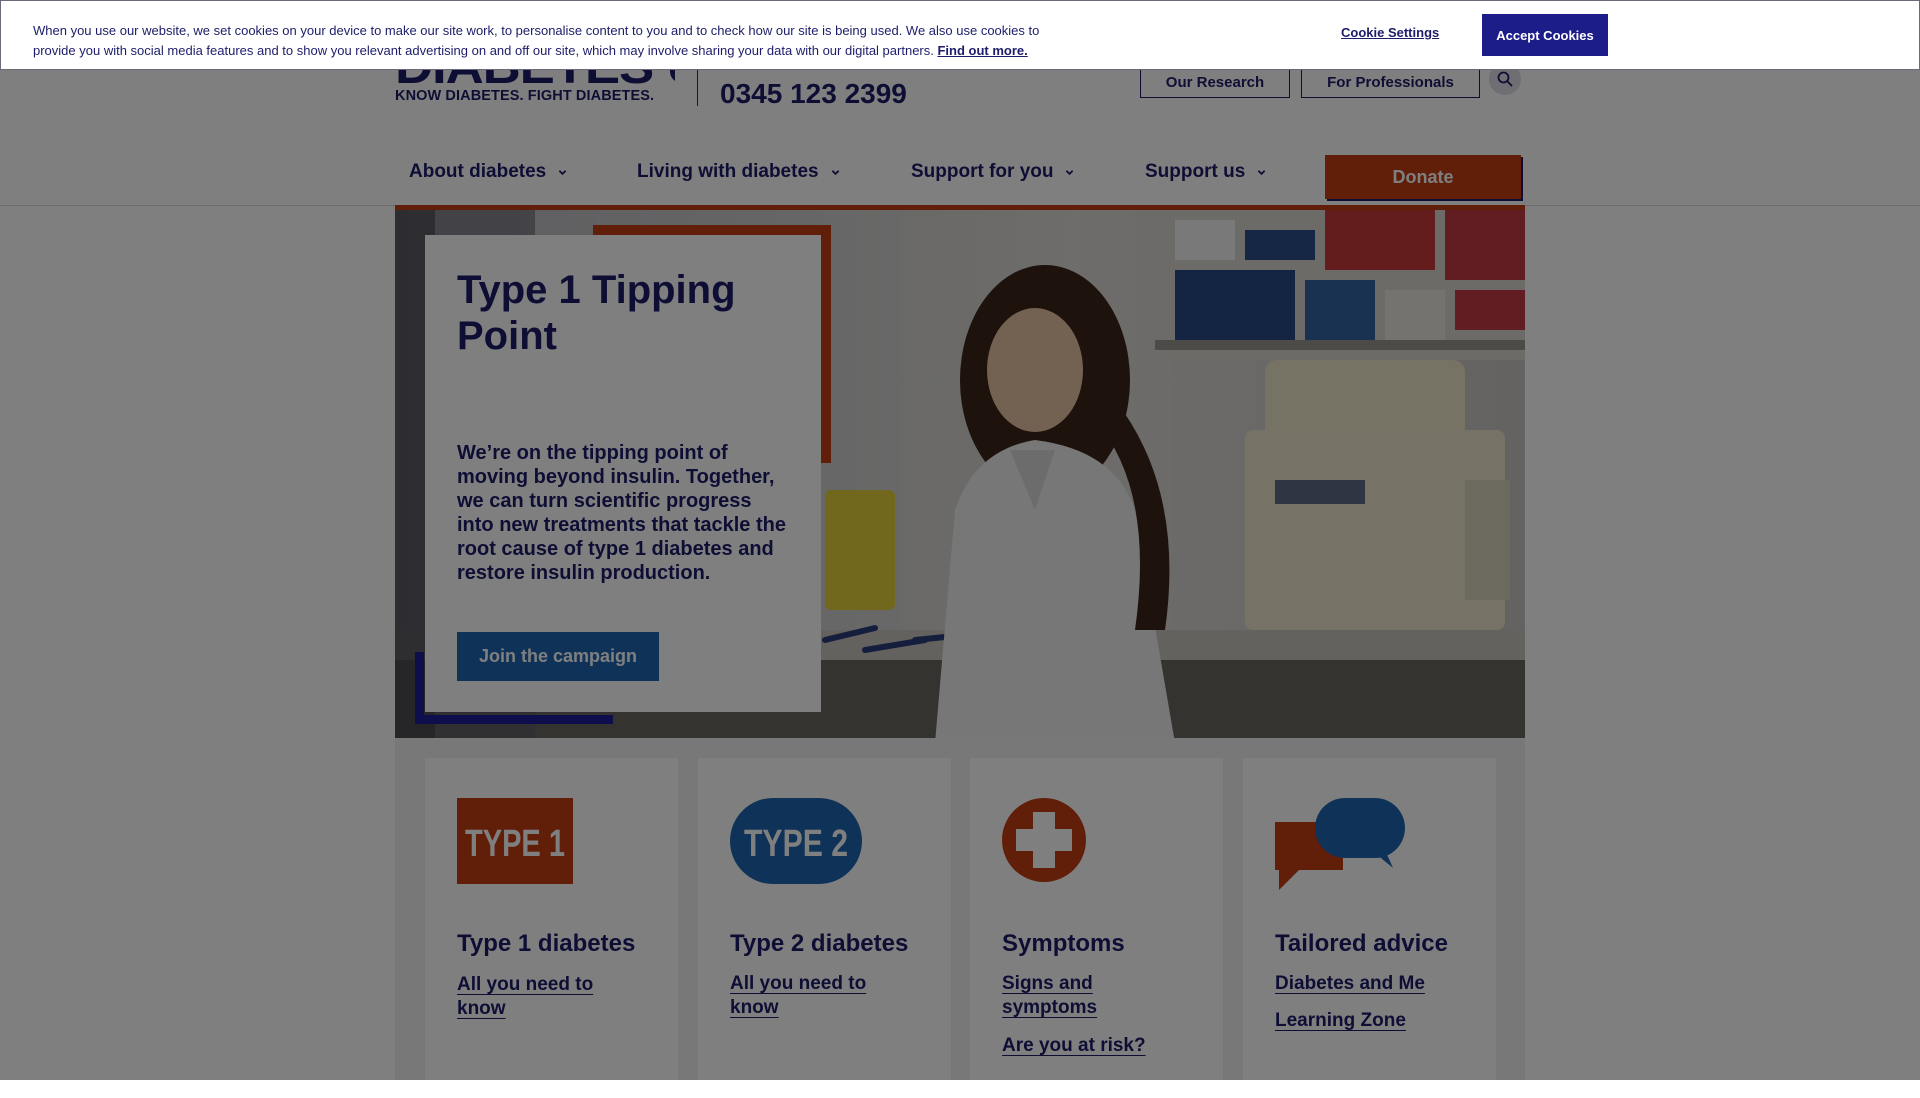 This screenshot has width=1920, height=1098. What do you see at coordinates (1092, 1046) in the screenshot?
I see `card-link: Are you at risk?` at bounding box center [1092, 1046].